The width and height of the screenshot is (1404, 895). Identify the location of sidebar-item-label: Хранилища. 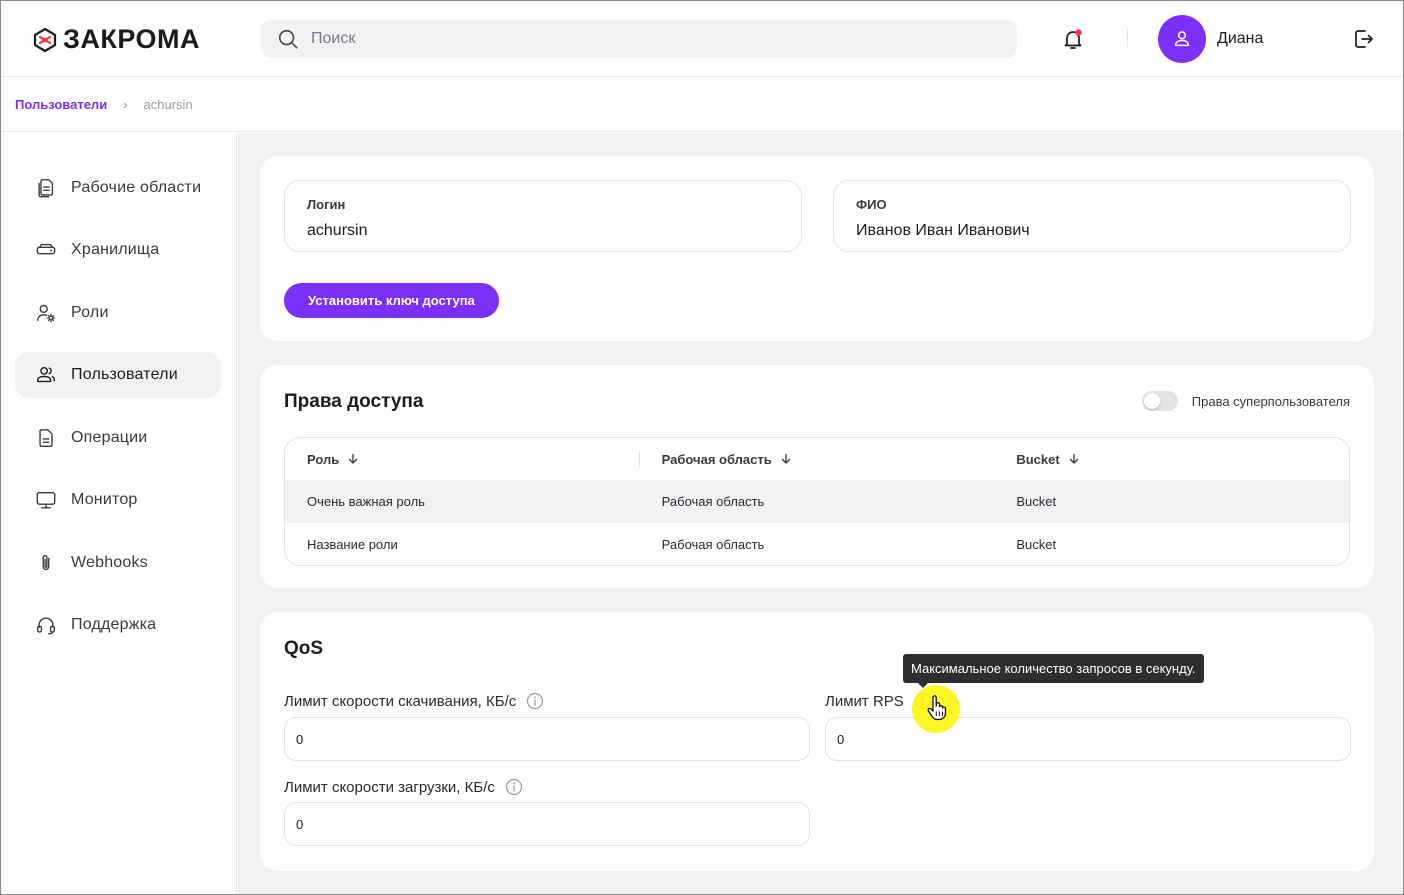
(115, 249).